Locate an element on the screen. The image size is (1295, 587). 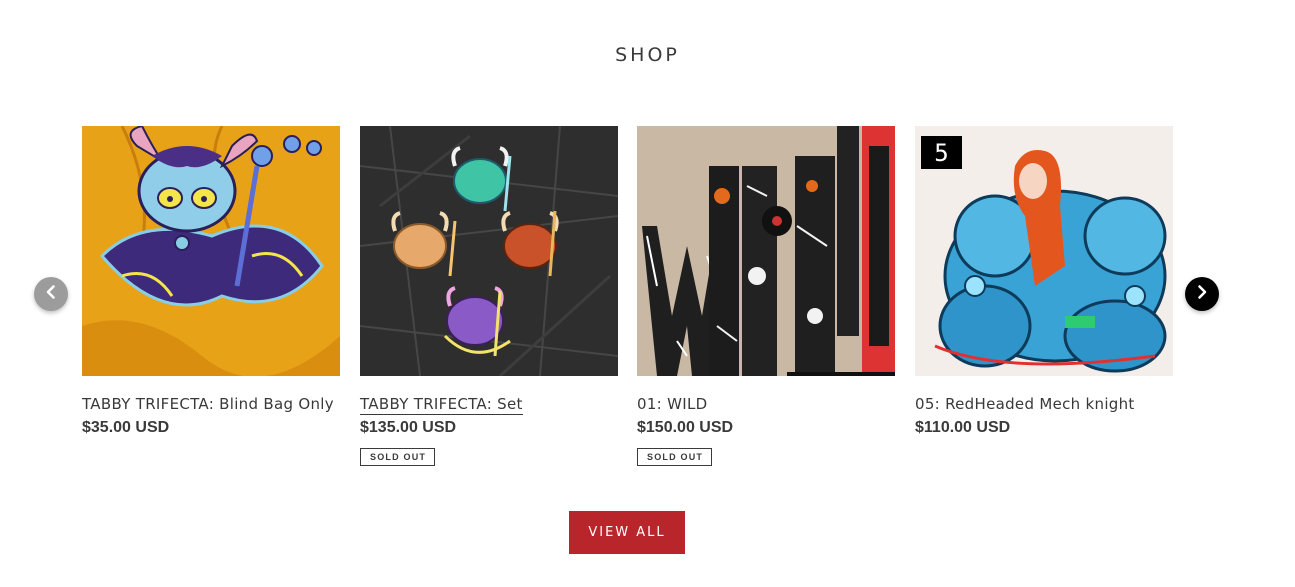
view-all-button: VIEW ALL is located at coordinates (627, 532).